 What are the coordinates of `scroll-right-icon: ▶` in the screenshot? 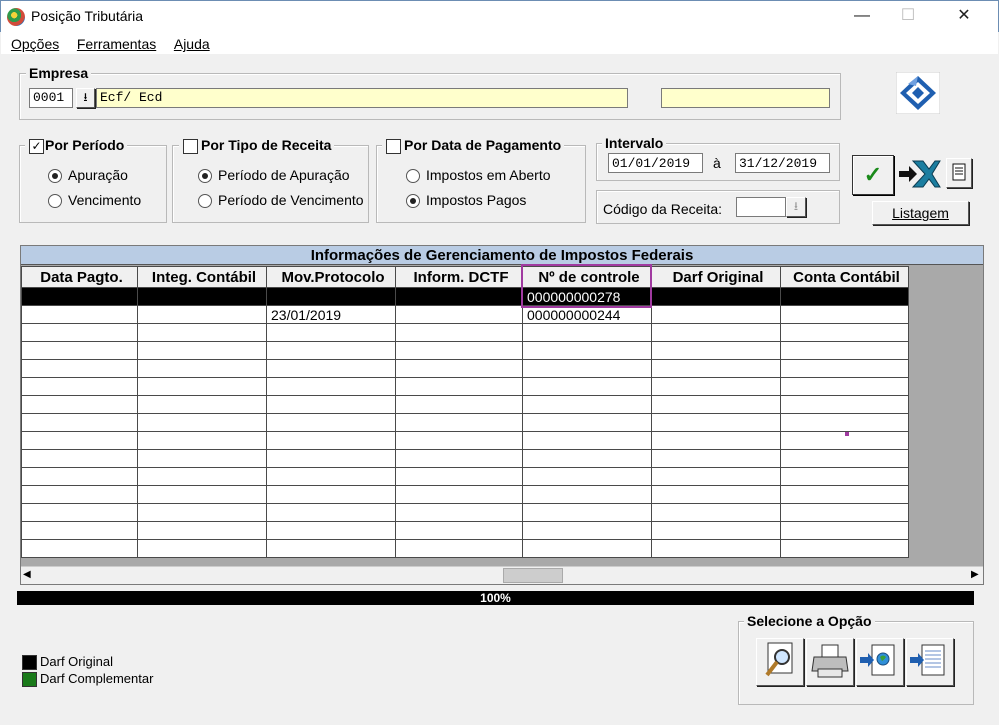 It's located at (975, 574).